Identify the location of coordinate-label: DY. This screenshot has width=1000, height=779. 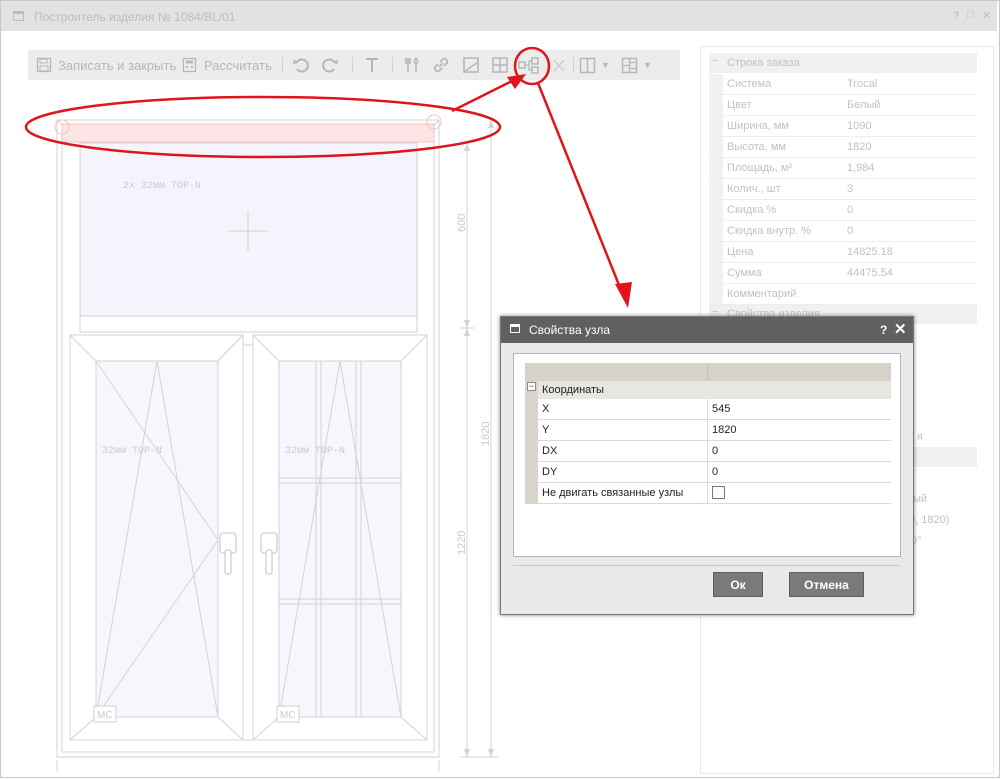
(550, 472).